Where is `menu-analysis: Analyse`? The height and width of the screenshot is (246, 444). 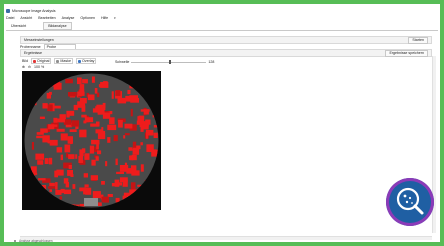 menu-analysis: Analyse is located at coordinates (68, 18).